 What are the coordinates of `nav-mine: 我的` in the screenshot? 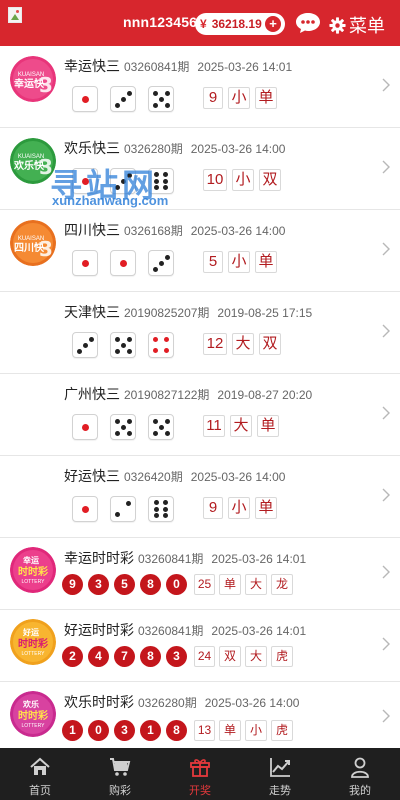 It's located at (360, 774).